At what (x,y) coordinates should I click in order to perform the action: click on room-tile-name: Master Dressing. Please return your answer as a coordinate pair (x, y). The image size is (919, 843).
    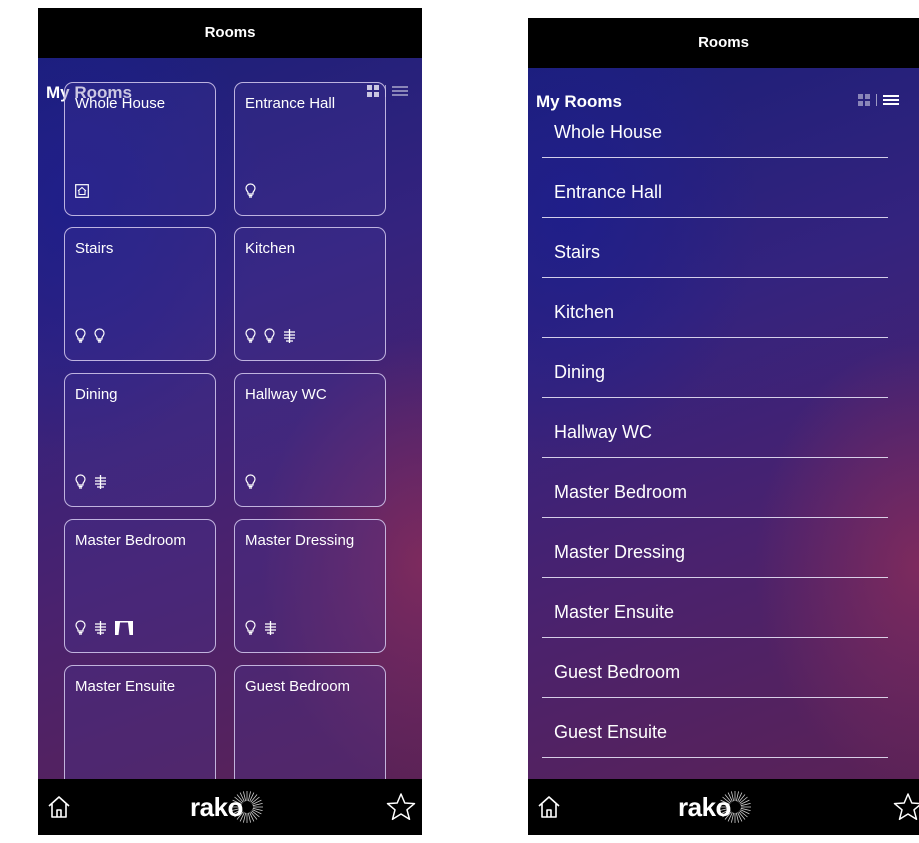
    Looking at the image, I should click on (300, 540).